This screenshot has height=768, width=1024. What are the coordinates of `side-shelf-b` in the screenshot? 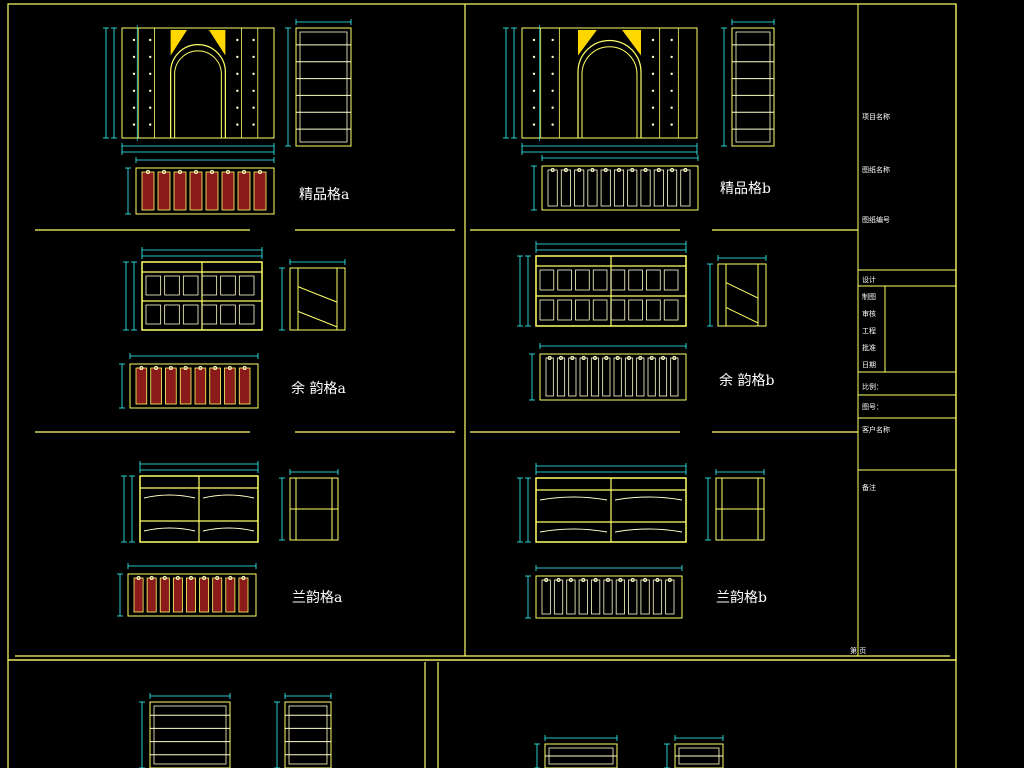 It's located at (748, 83).